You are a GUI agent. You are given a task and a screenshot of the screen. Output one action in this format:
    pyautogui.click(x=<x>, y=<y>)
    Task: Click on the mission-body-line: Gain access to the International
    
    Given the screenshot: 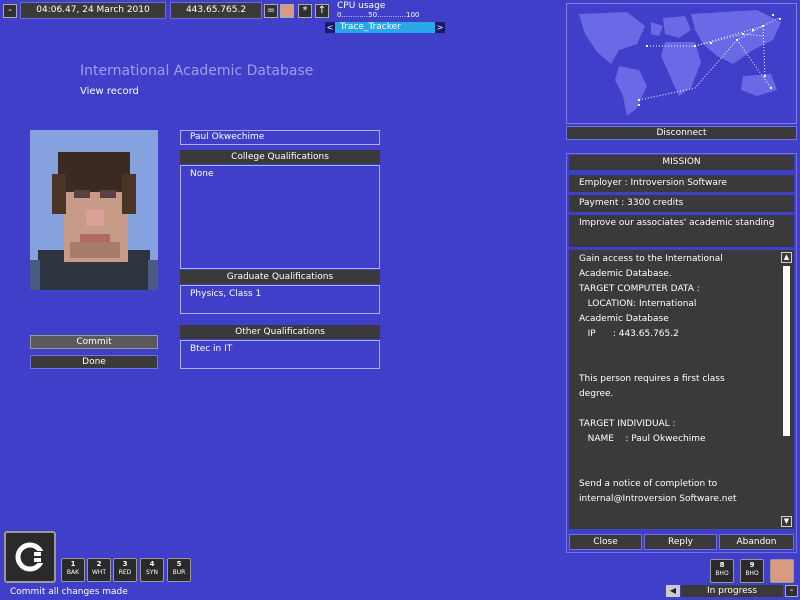 What is the action you would take?
    pyautogui.click(x=651, y=259)
    